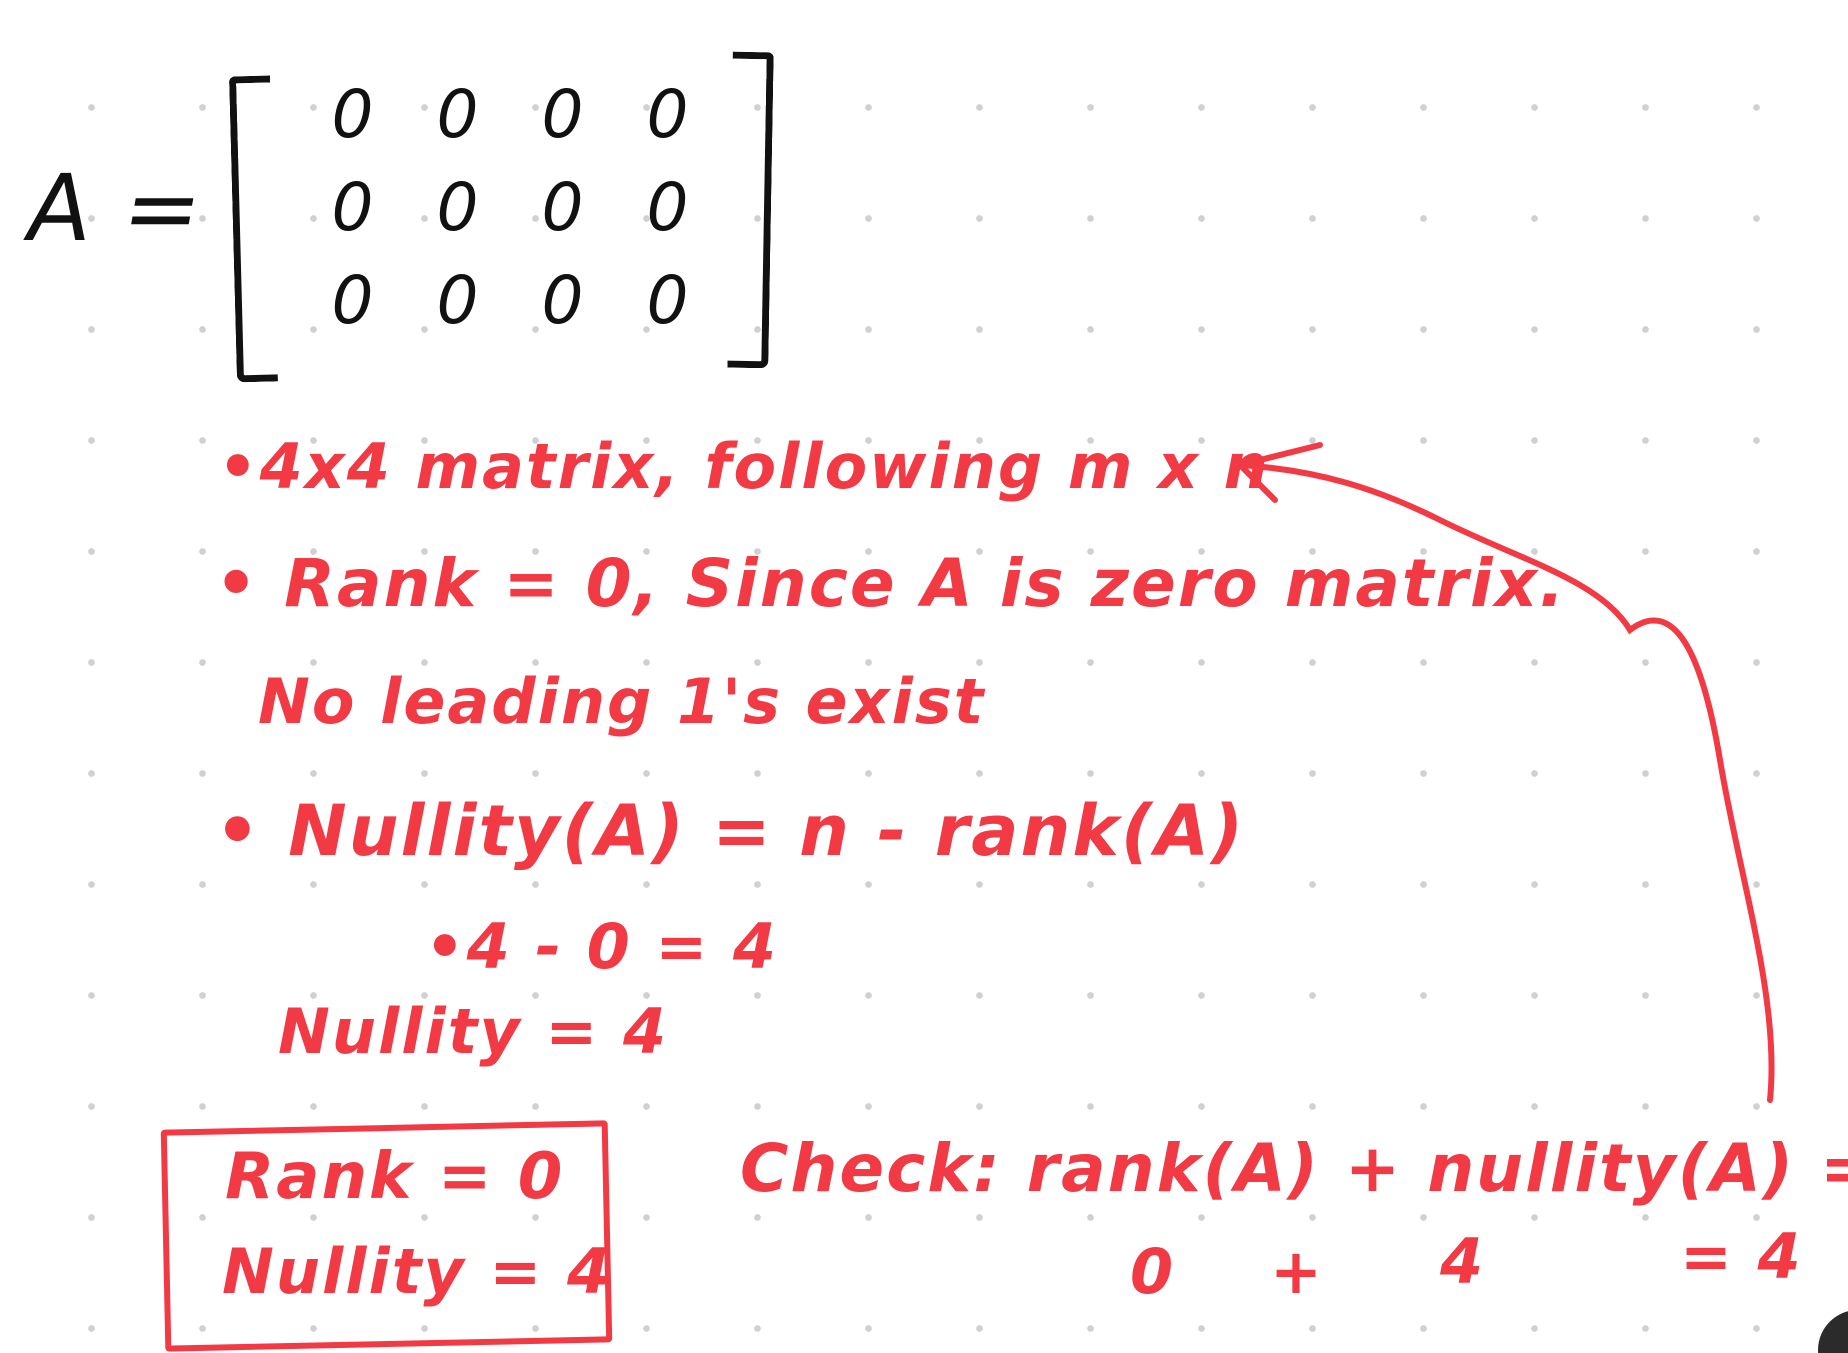 The image size is (1848, 1353). What do you see at coordinates (1153, 1271) in the screenshot?
I see `check-value-rank: 0` at bounding box center [1153, 1271].